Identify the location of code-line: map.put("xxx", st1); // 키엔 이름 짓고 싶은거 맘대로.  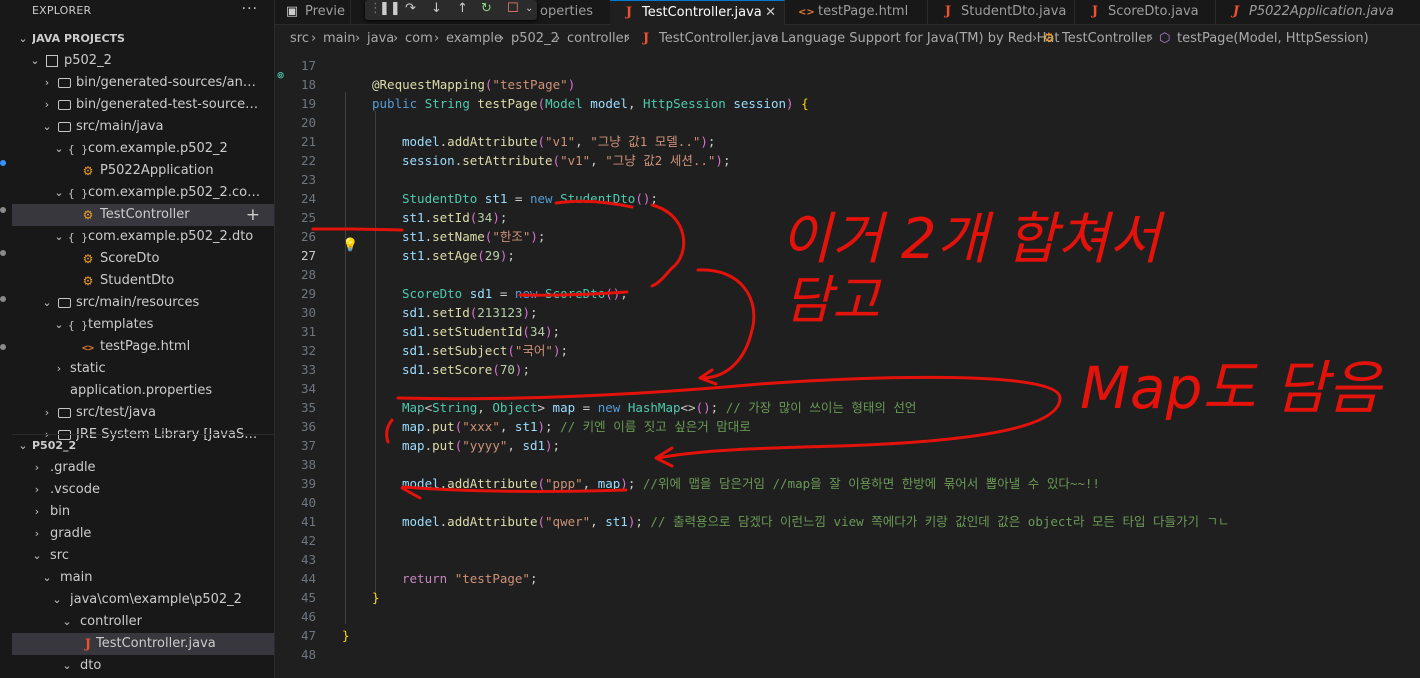
(576, 426).